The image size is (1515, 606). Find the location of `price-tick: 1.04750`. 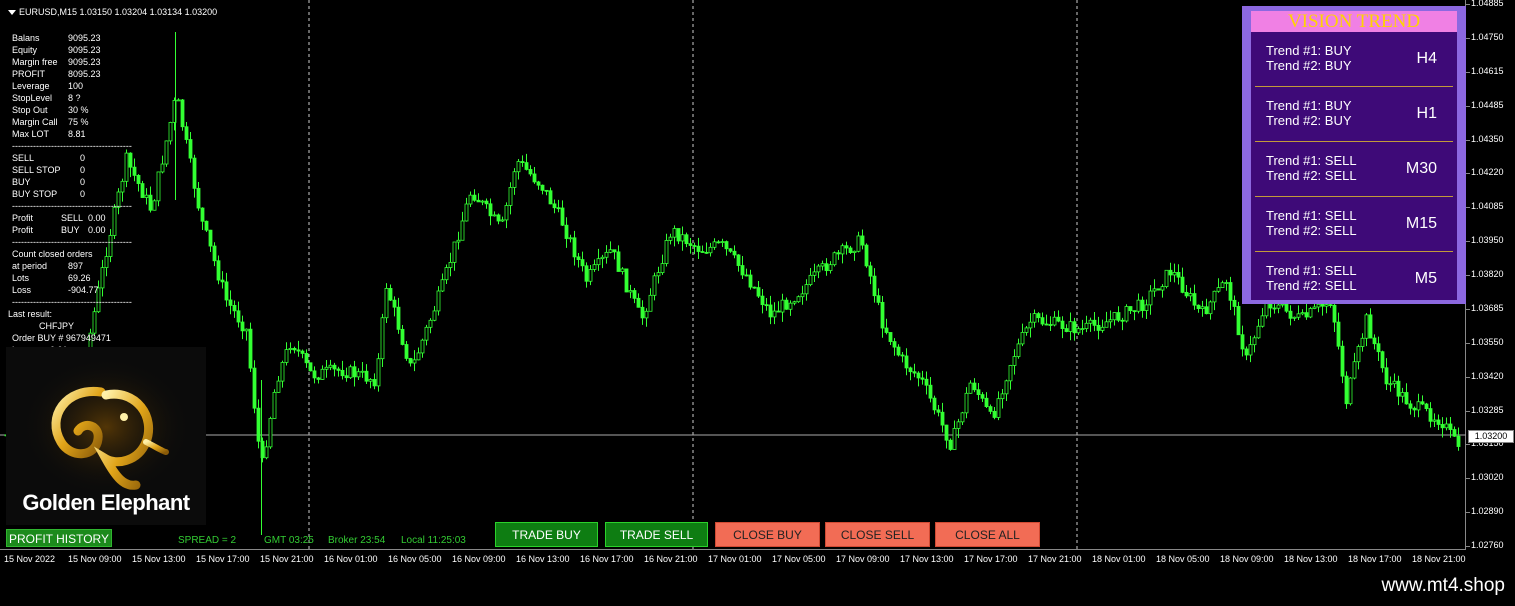

price-tick: 1.04750 is located at coordinates (1485, 36).